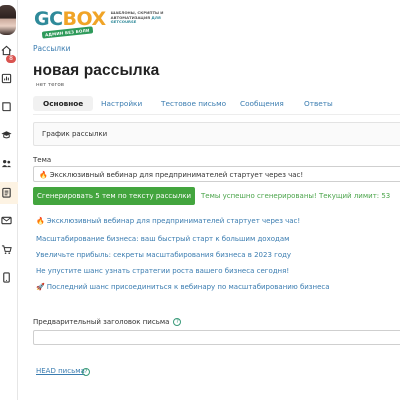 This screenshot has width=400, height=400. I want to click on user-avatar, so click(8, 20).